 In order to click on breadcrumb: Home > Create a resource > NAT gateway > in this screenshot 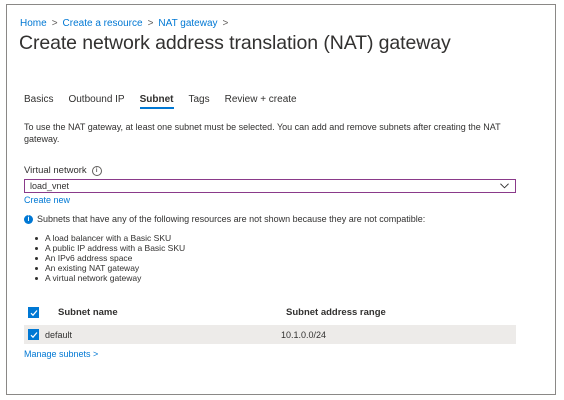, I will do `click(126, 23)`.